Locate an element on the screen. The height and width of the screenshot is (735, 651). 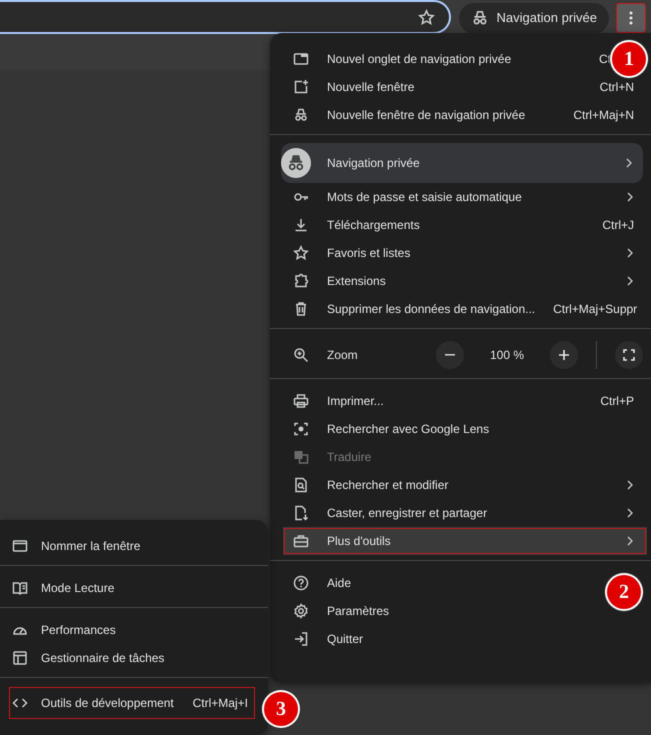
zoom-in-button is located at coordinates (564, 355).